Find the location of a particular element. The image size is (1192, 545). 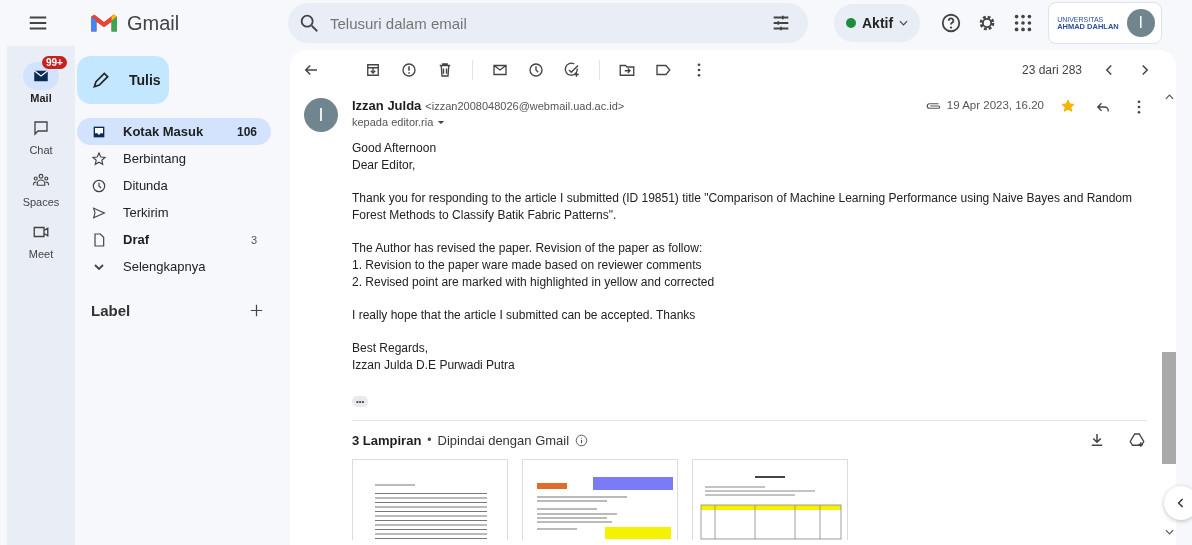

message-date: 19 Apr 2023, 16.20 is located at coordinates (995, 105).